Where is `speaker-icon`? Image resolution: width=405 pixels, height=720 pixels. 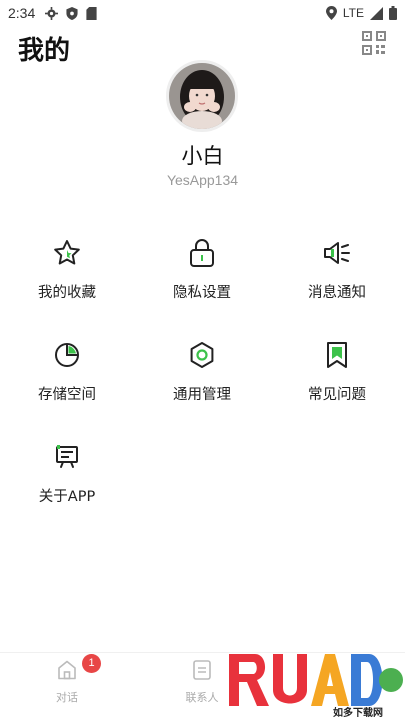 speaker-icon is located at coordinates (337, 253).